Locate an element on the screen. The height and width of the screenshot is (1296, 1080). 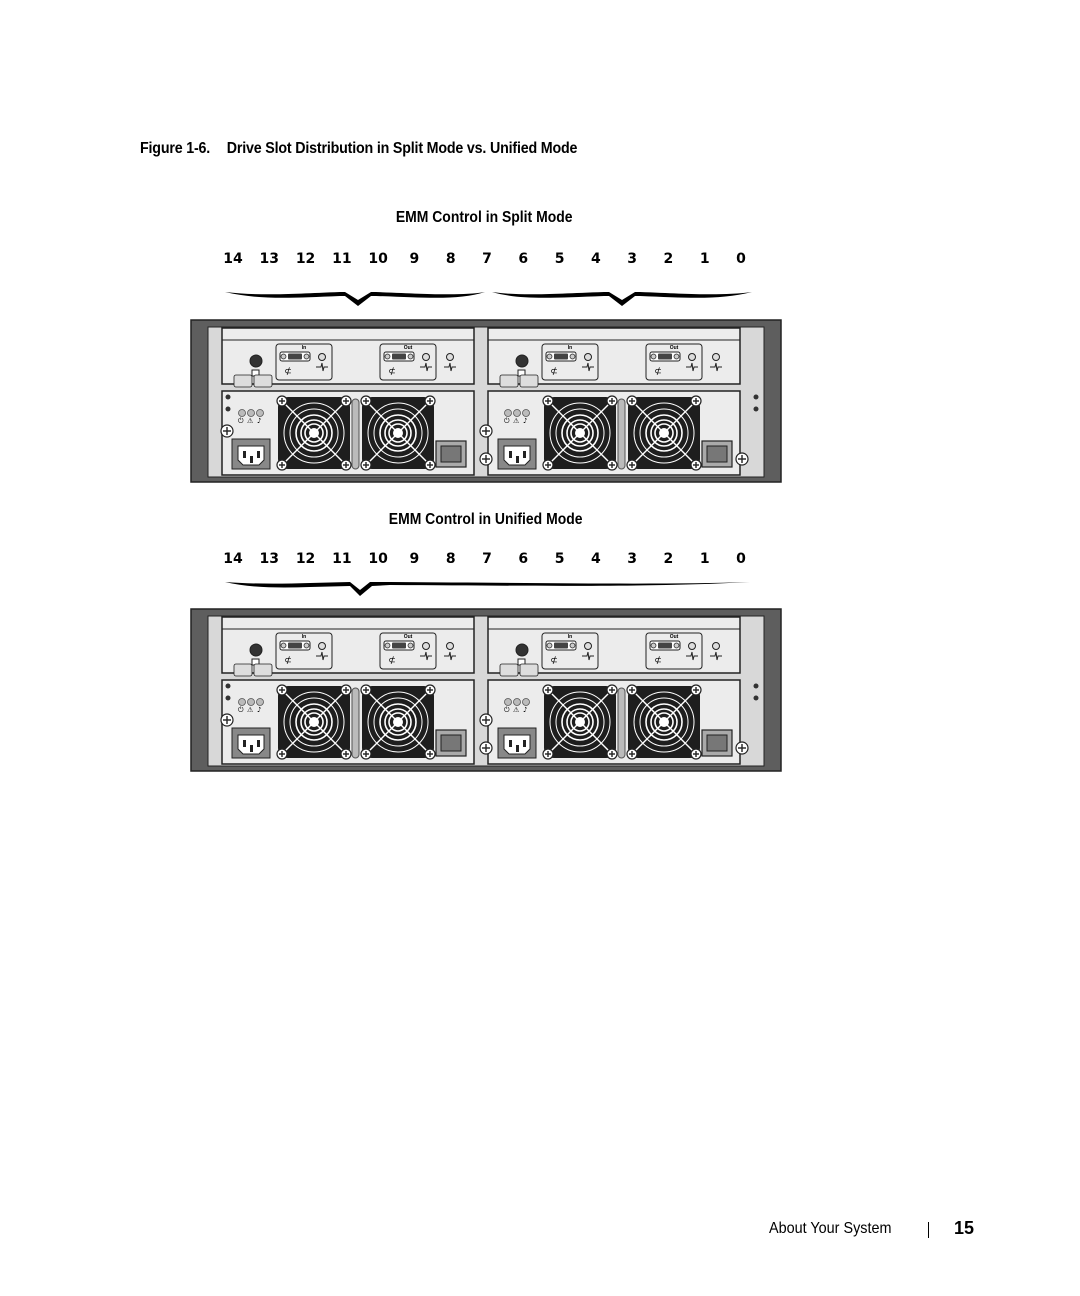
port-label: Out is located at coordinates (408, 637).